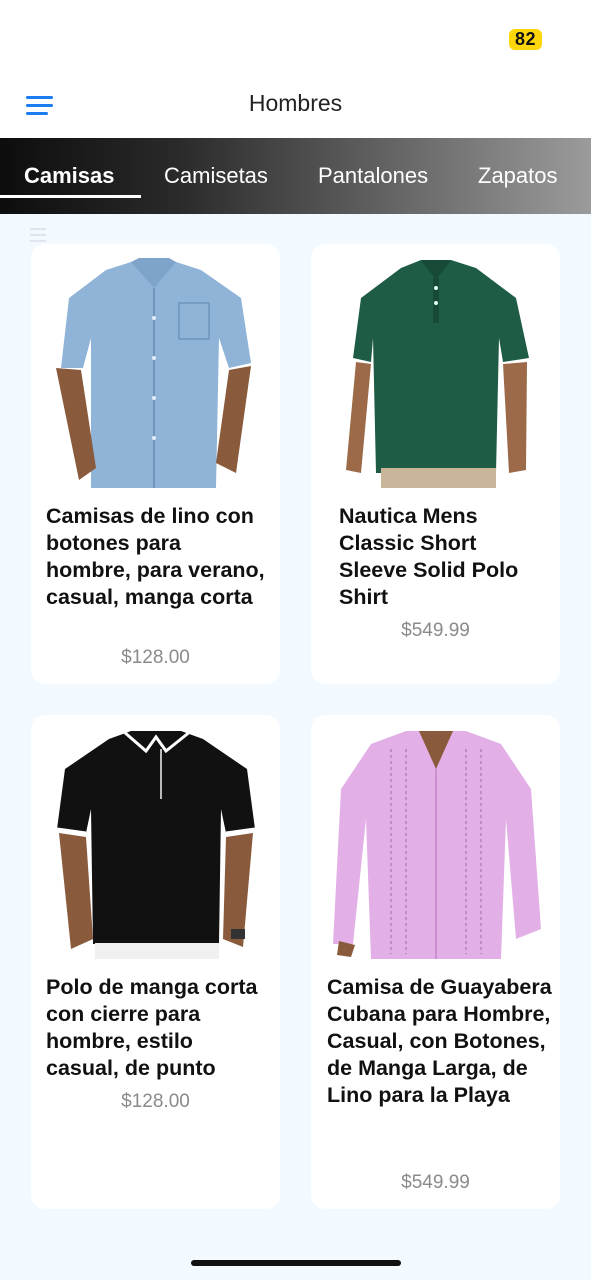 The width and height of the screenshot is (591, 1280). What do you see at coordinates (436, 373) in the screenshot?
I see `green-polo-shirt-photo` at bounding box center [436, 373].